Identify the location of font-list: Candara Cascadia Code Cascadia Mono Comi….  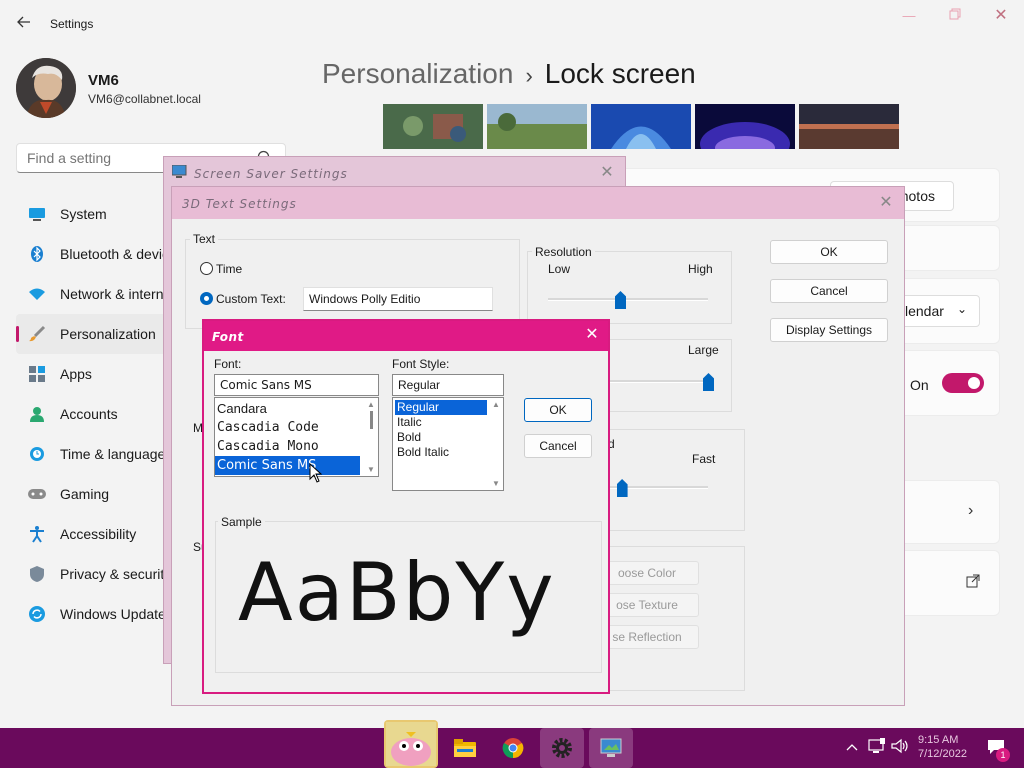
(296, 436).